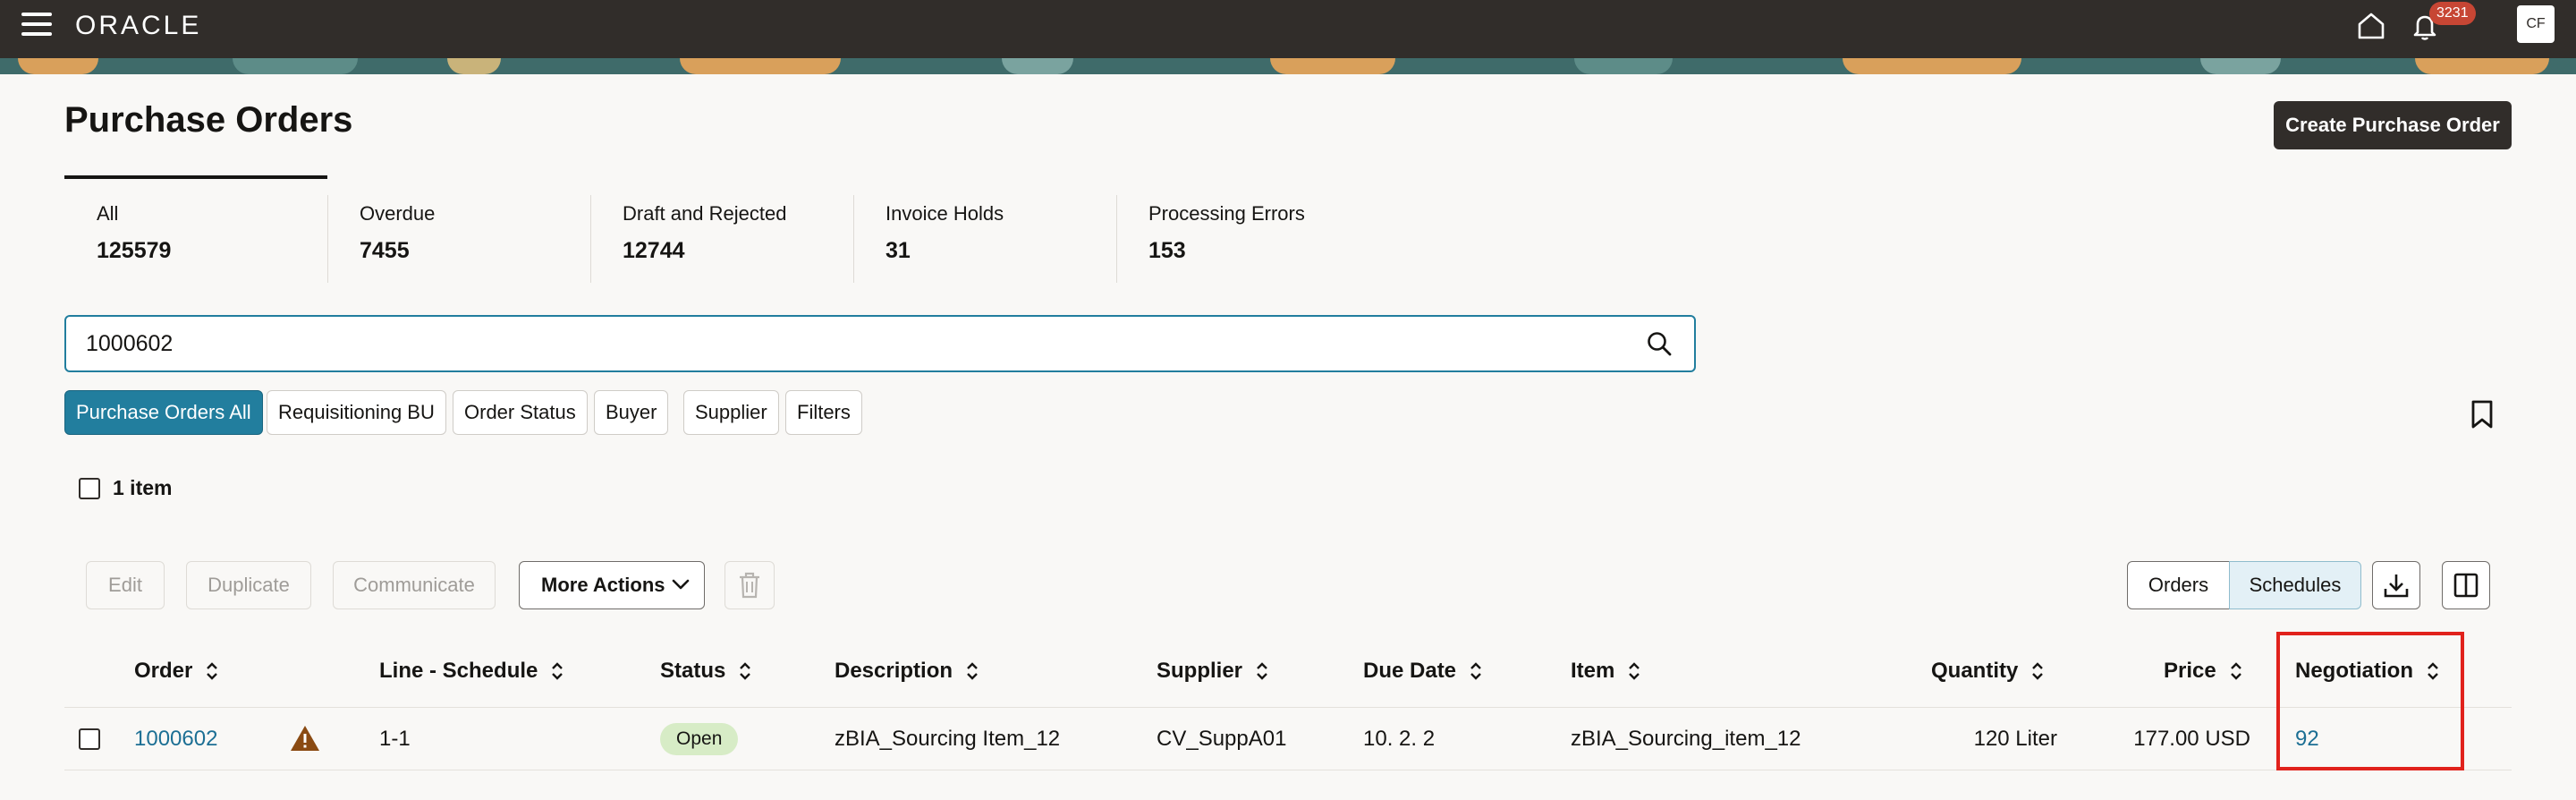  Describe the element at coordinates (1410, 671) in the screenshot. I see `column-header-label: Due Date` at that location.